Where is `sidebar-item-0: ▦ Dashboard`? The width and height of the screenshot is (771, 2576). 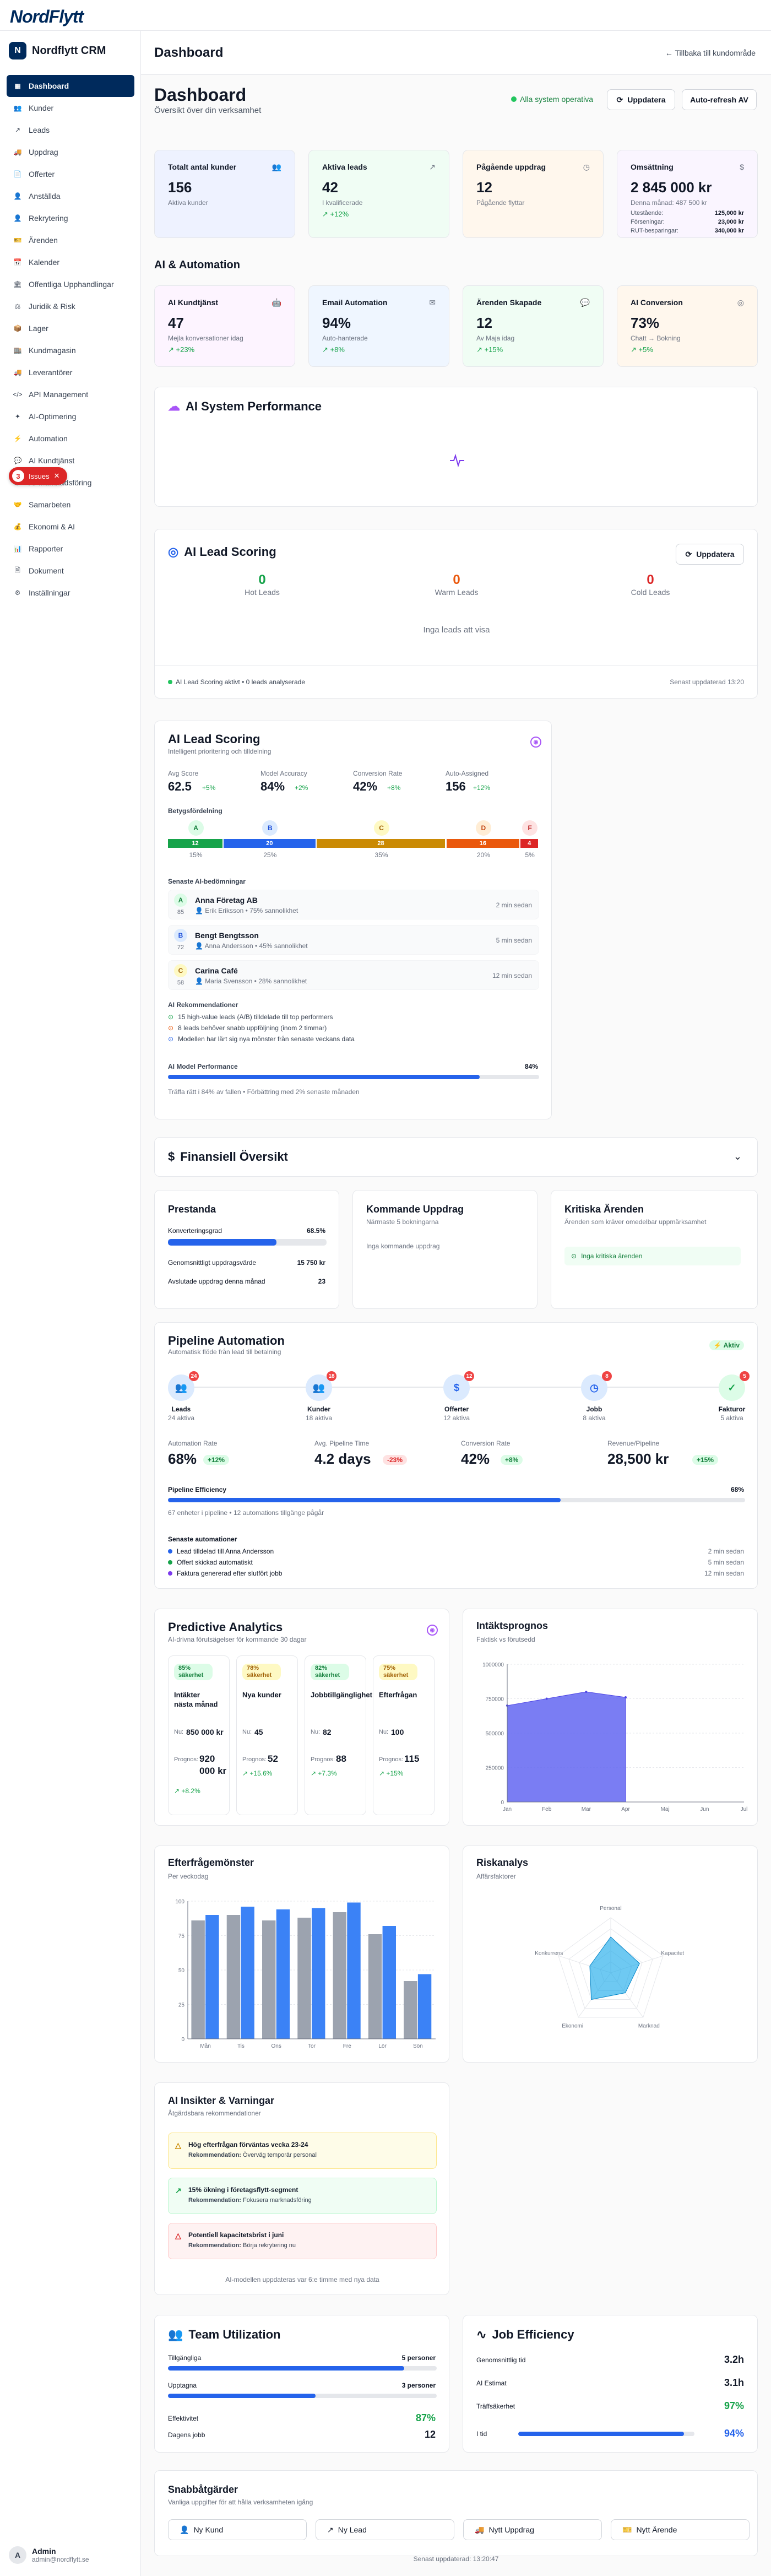 sidebar-item-0: ▦ Dashboard is located at coordinates (70, 86).